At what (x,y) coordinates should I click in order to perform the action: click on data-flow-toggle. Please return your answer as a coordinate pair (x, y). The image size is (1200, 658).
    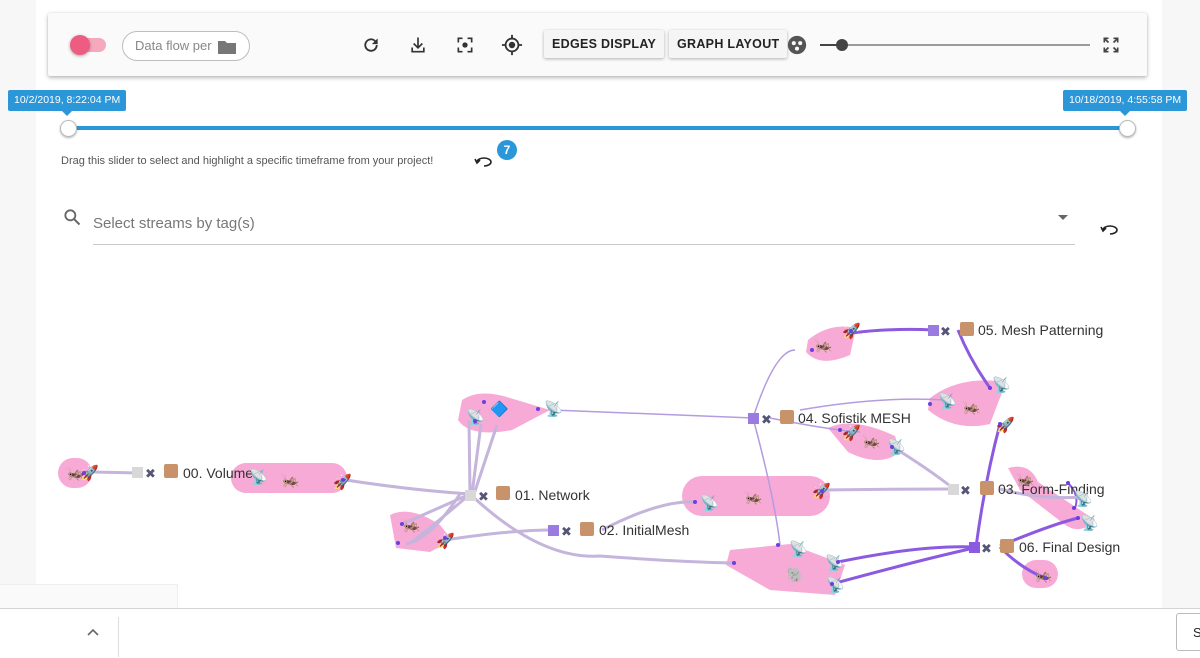
    Looking at the image, I should click on (88, 45).